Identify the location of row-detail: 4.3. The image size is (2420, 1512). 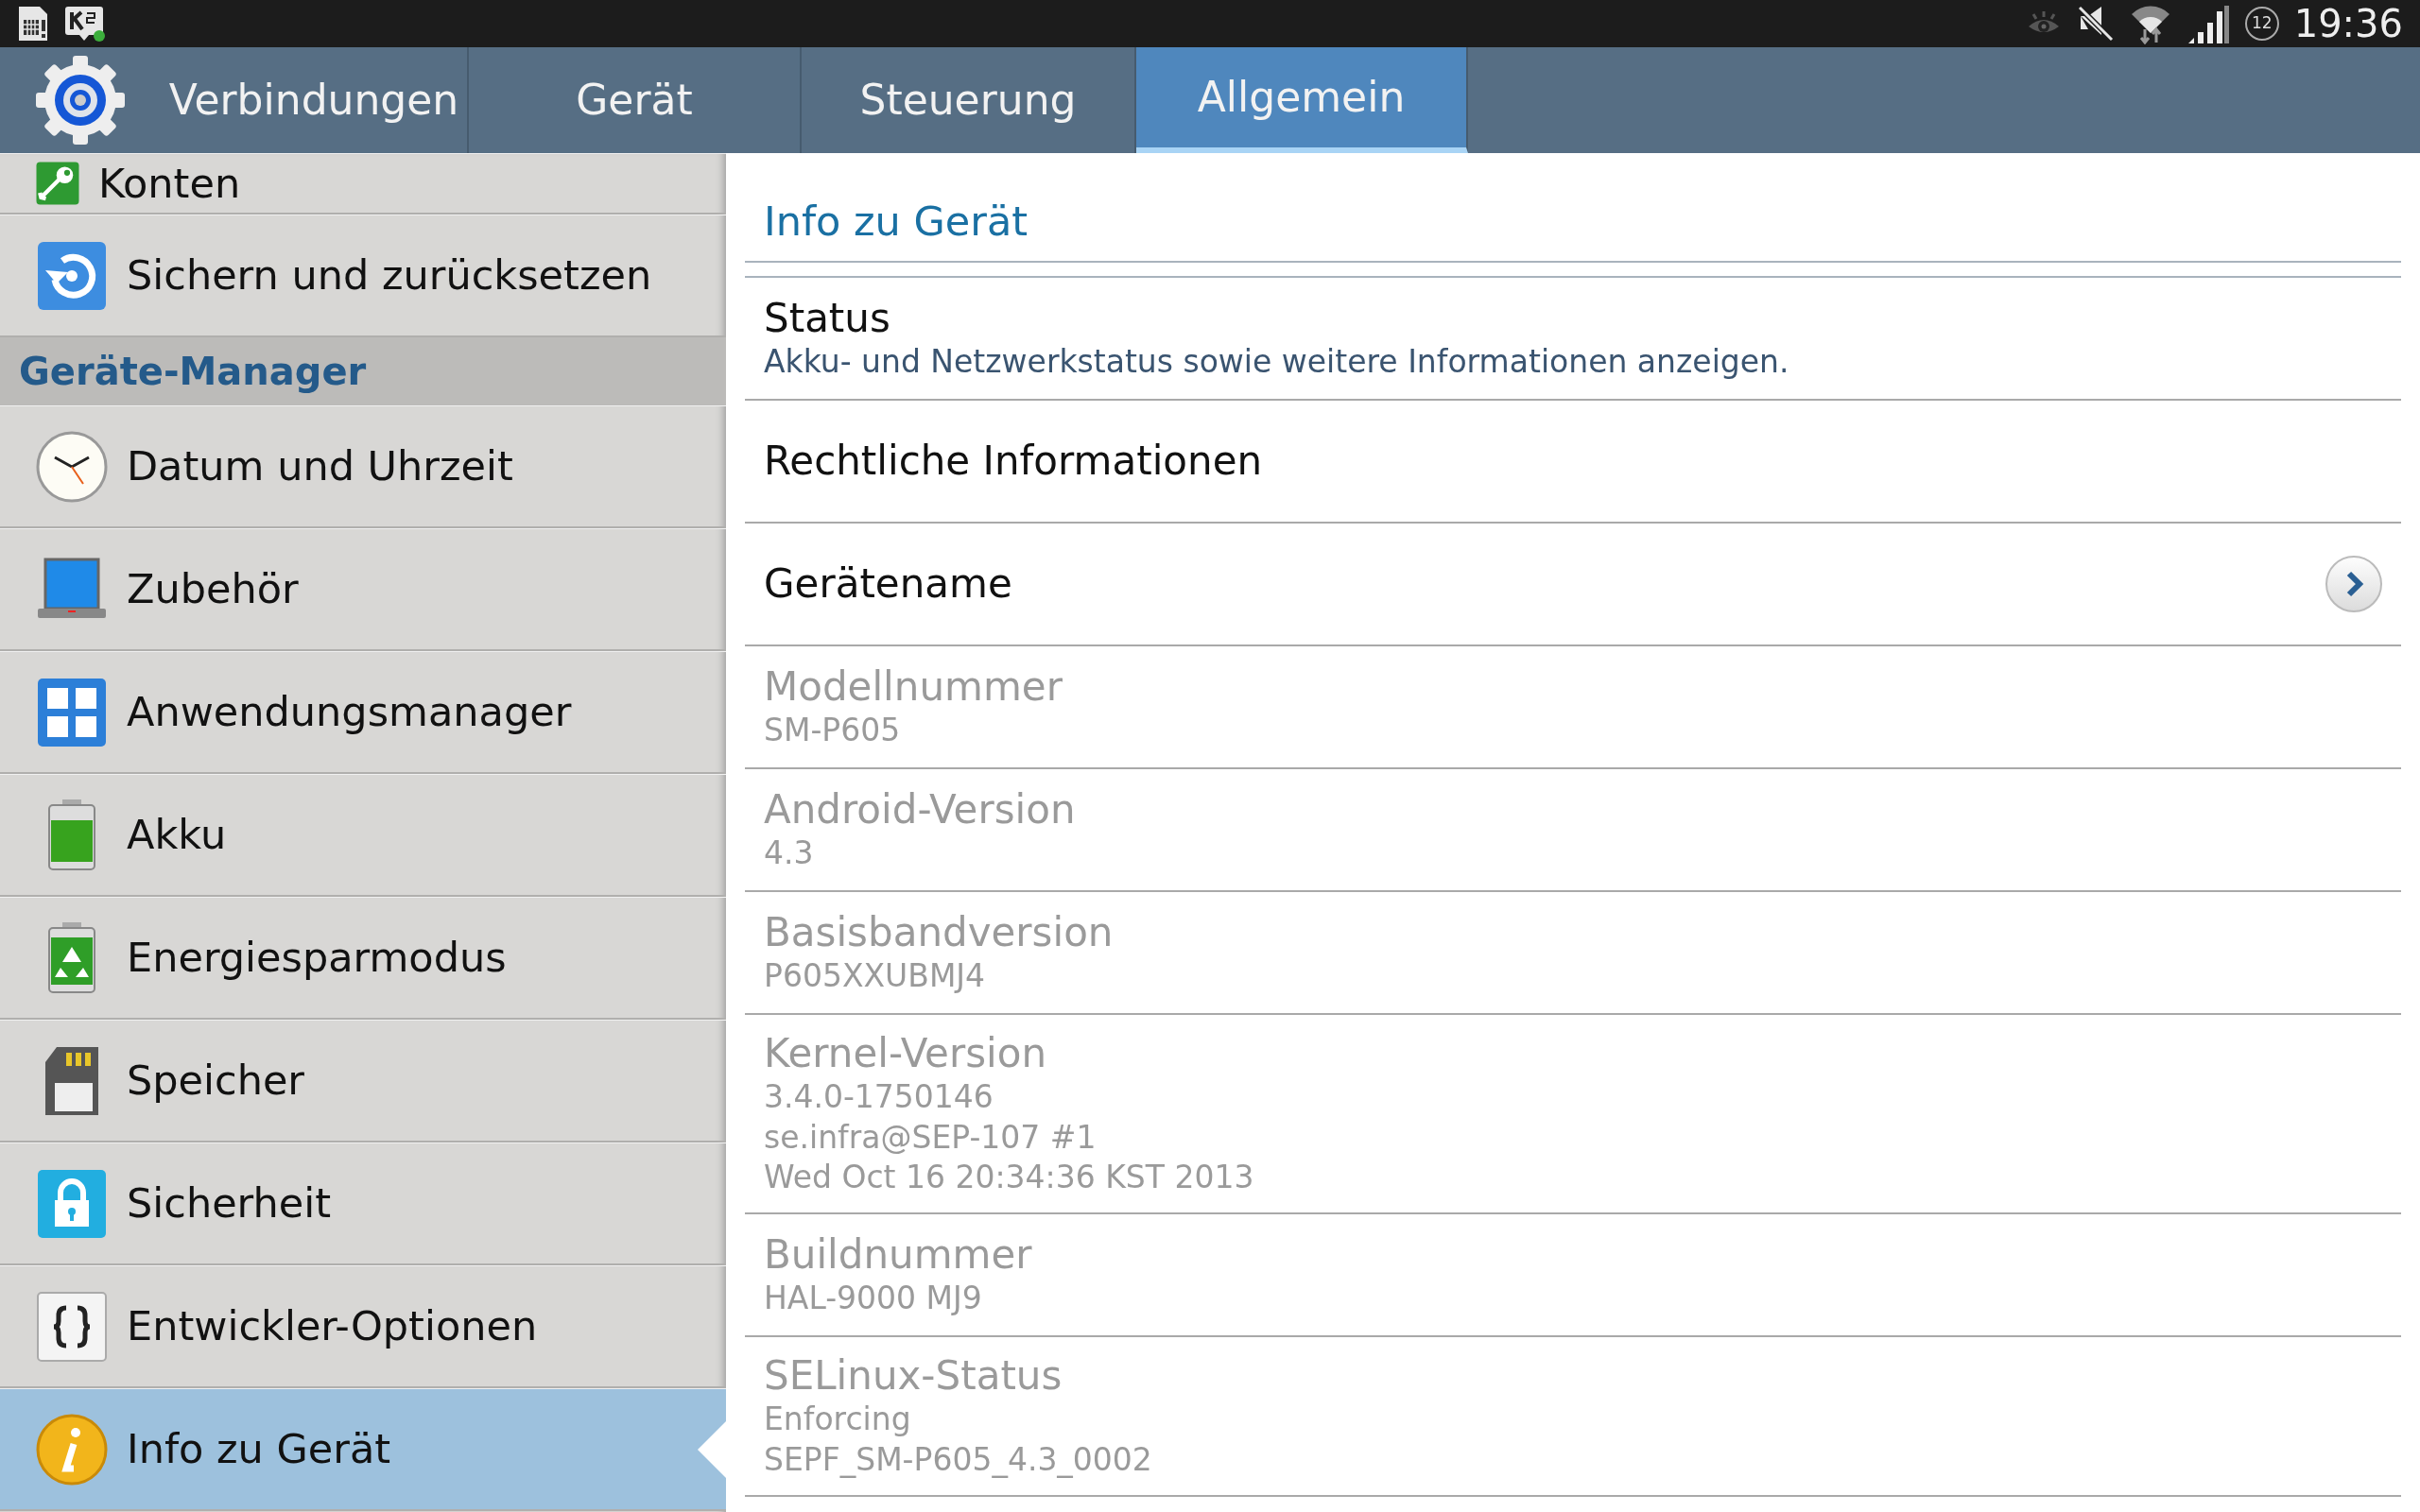
(789, 853).